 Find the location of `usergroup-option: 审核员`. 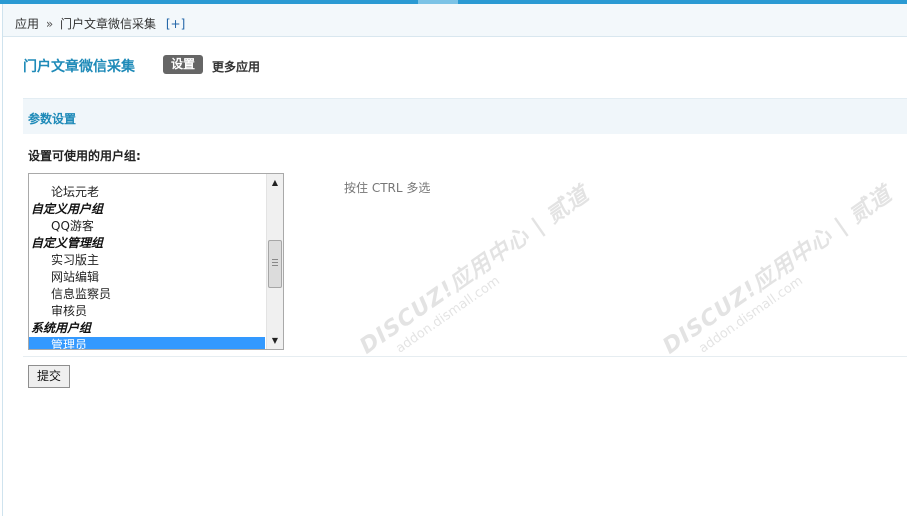

usergroup-option: 审核员 is located at coordinates (147, 311).